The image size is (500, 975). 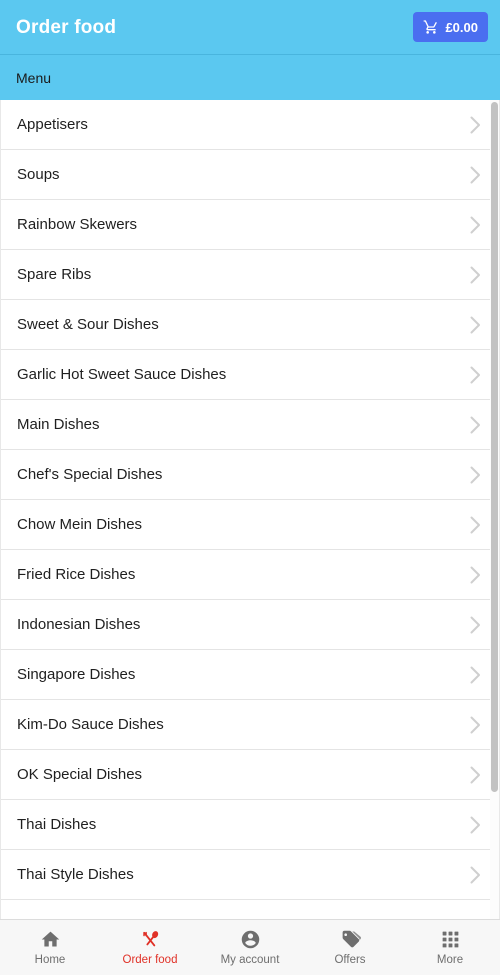 I want to click on nav-item-more: More, so click(x=450, y=947).